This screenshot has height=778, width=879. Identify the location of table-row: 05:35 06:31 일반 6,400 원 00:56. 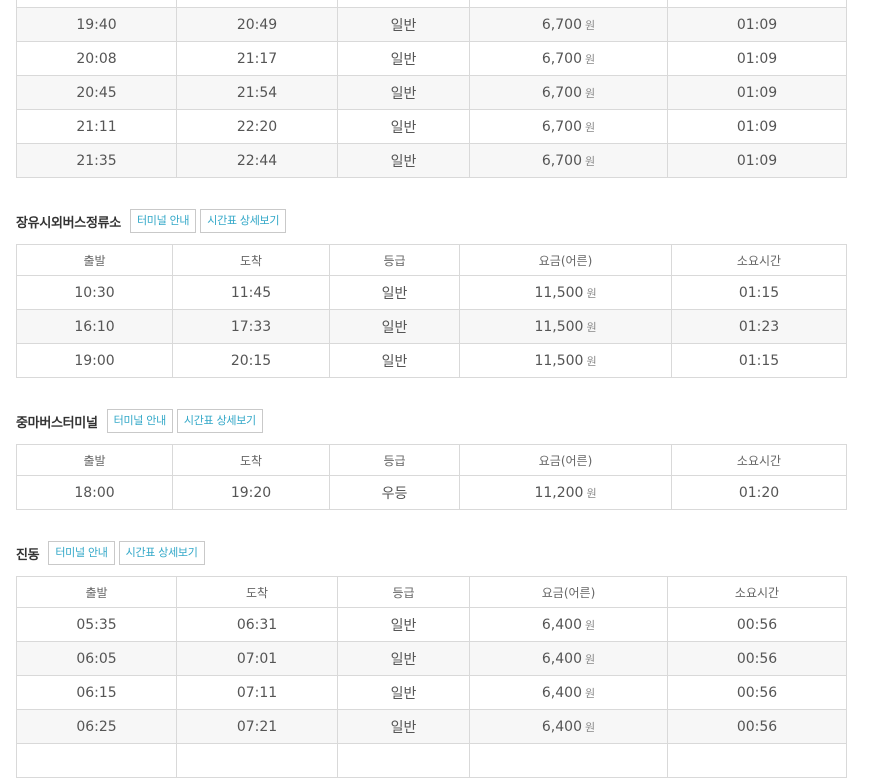
(431, 624).